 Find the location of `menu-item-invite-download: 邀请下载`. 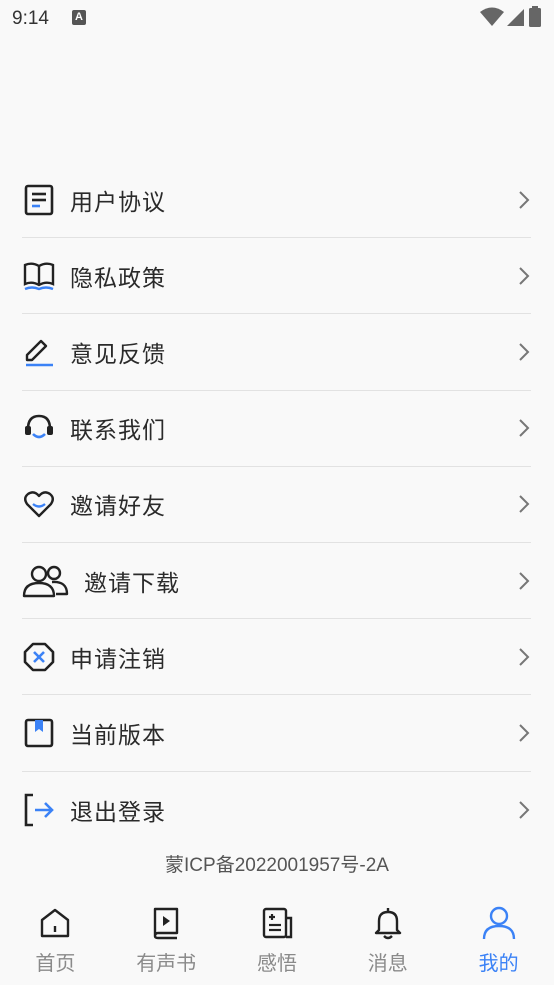

menu-item-invite-download: 邀请下载 is located at coordinates (276, 581).